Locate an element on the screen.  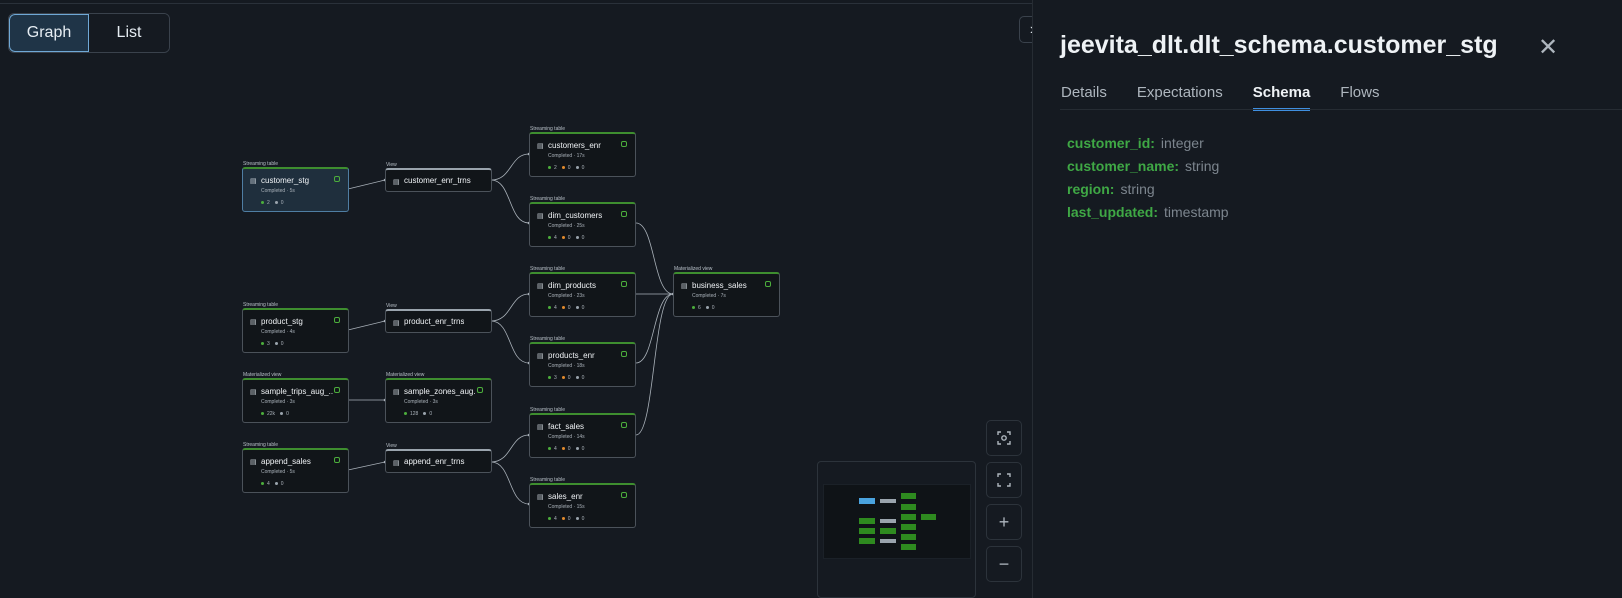
node-name: dim_customers is located at coordinates (575, 215).